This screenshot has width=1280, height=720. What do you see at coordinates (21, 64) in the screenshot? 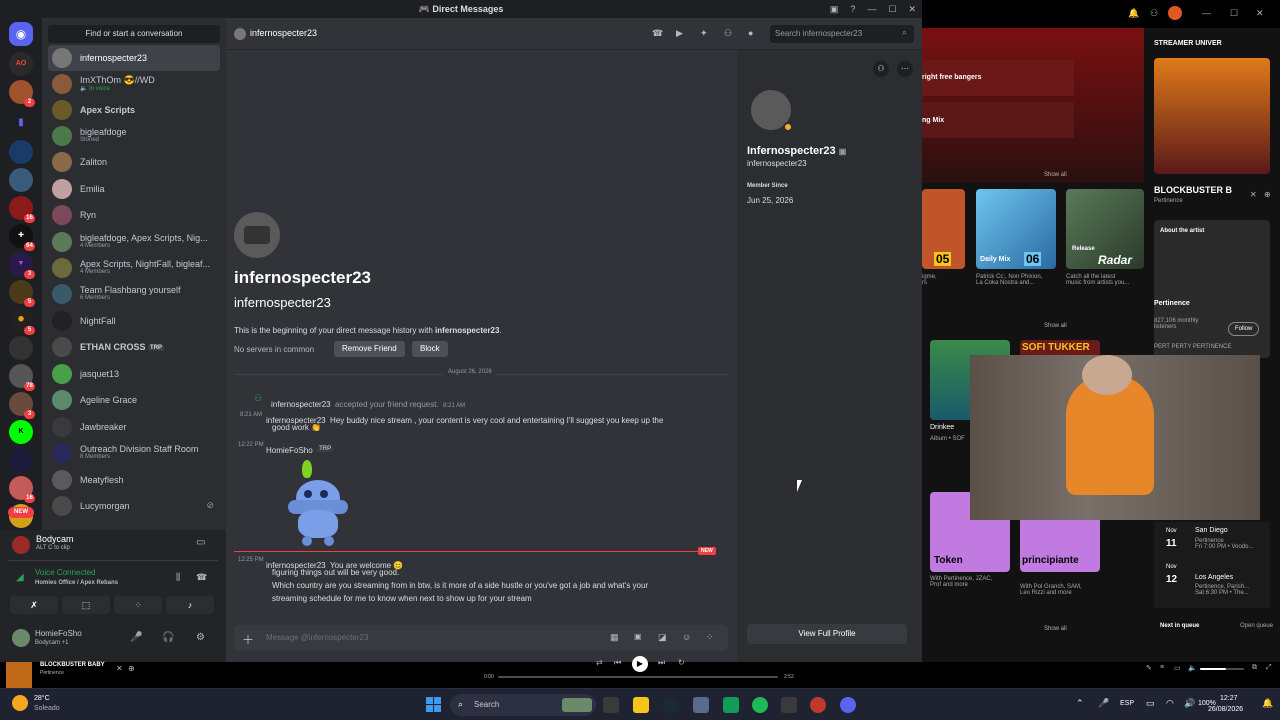
I see `server-icon: AO` at bounding box center [21, 64].